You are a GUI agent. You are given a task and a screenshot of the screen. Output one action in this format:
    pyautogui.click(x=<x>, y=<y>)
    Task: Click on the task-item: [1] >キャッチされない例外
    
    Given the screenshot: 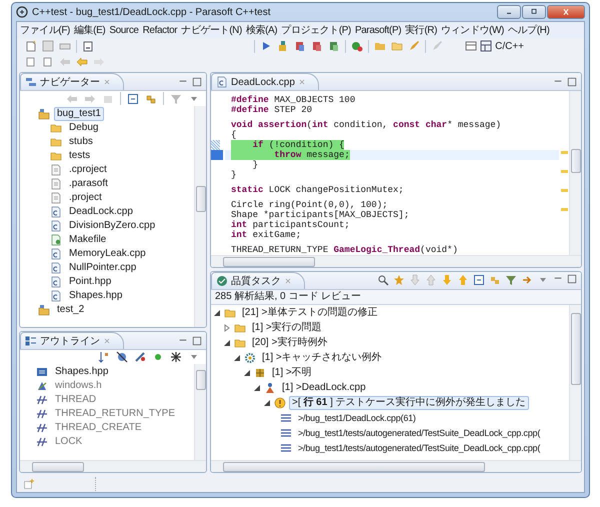 What is the action you would take?
    pyautogui.click(x=322, y=357)
    